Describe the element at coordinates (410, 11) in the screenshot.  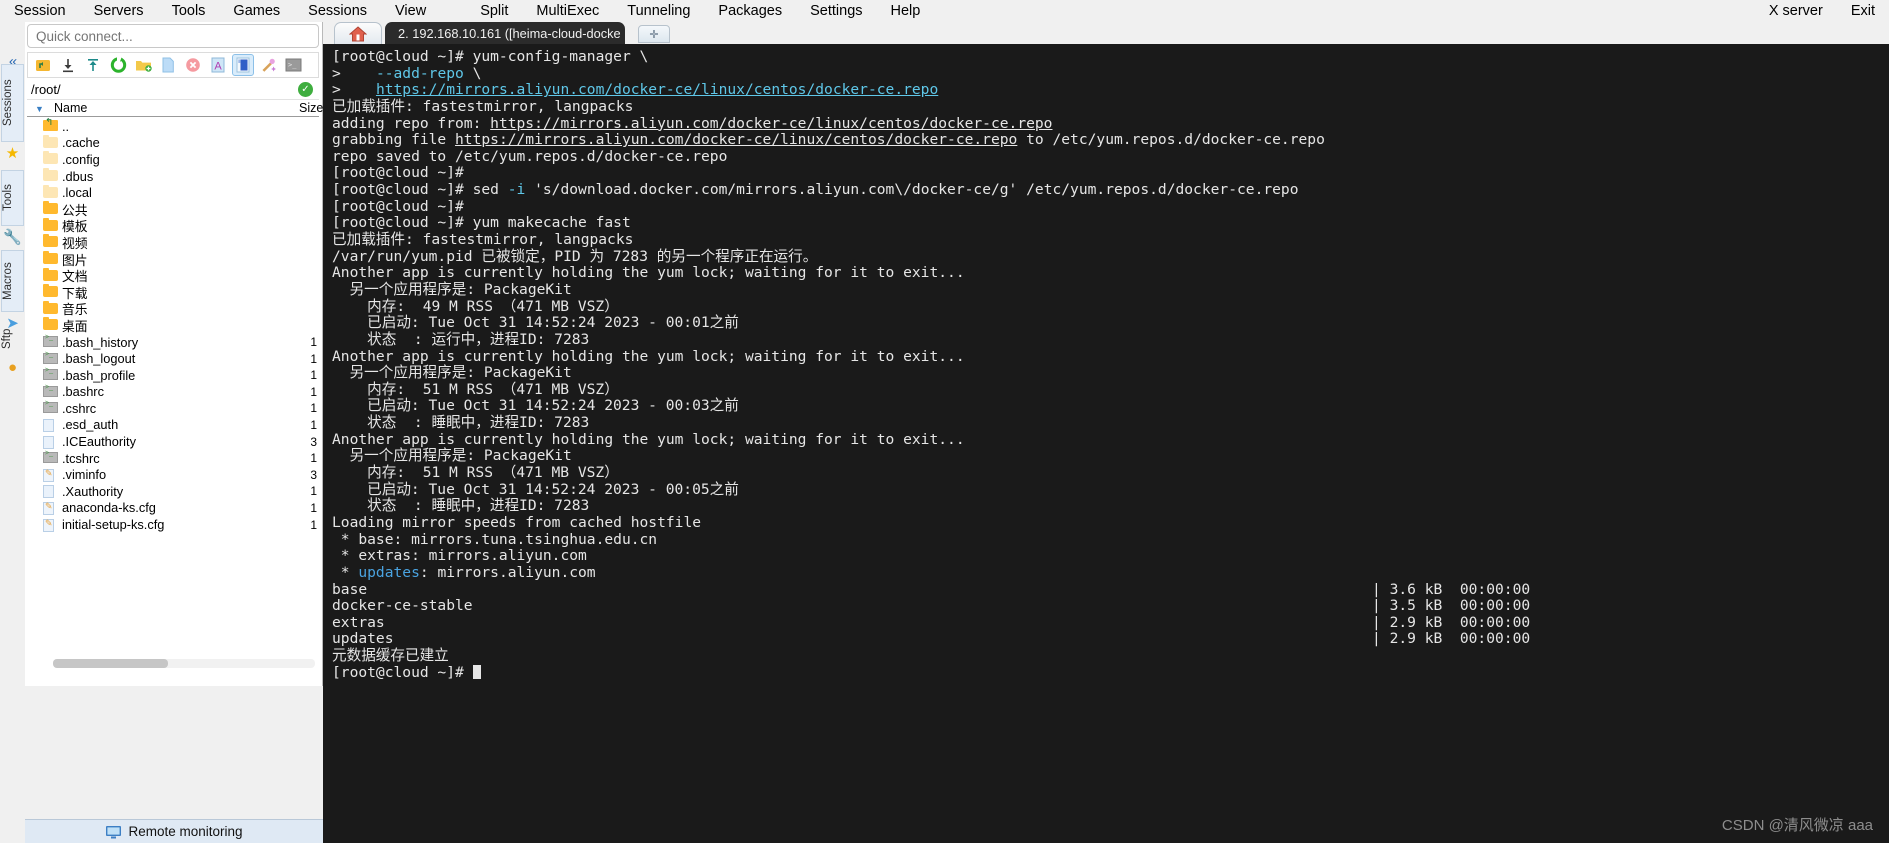
I see `menu-view: View` at that location.